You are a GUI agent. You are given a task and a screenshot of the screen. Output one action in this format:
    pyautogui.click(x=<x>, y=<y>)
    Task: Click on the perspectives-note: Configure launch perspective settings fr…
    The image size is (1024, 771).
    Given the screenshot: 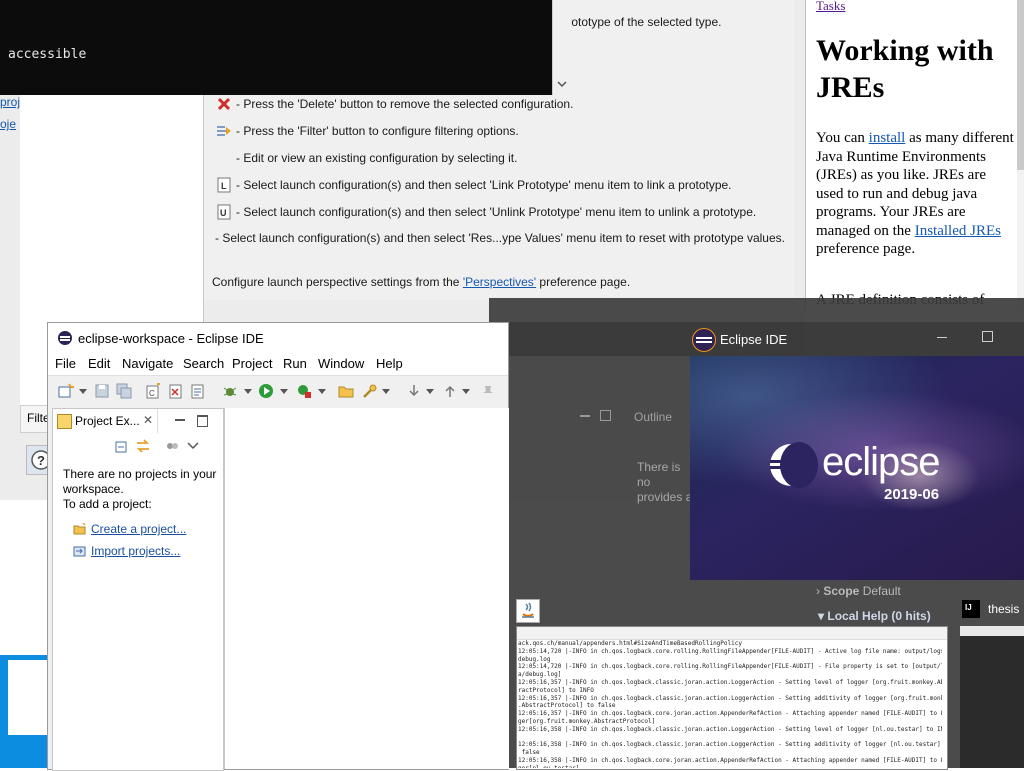 What is the action you would take?
    pyautogui.click(x=499, y=282)
    